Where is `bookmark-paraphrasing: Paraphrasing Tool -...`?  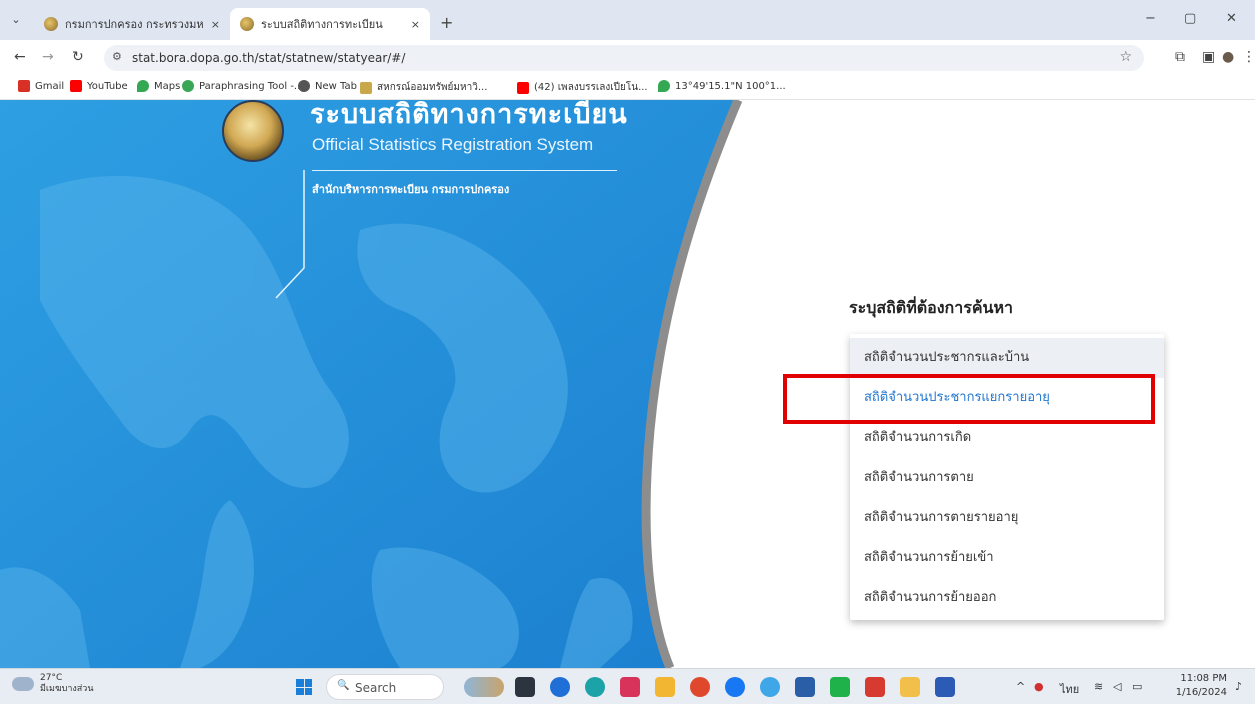
bookmark-paraphrasing: Paraphrasing Tool -... is located at coordinates (242, 86).